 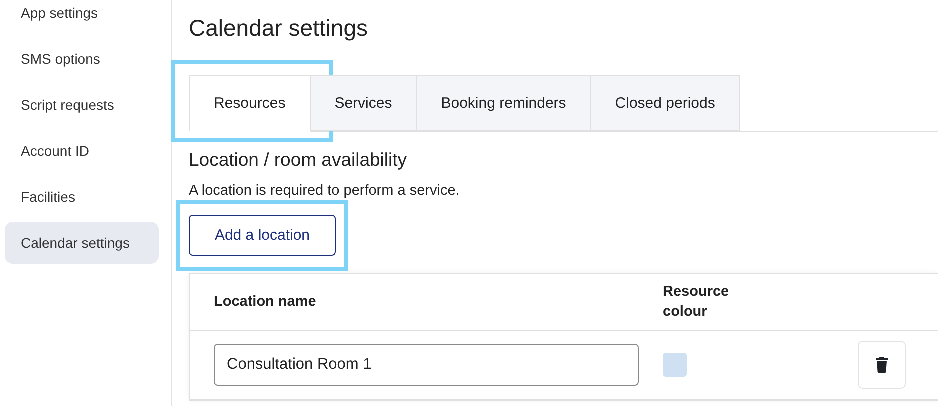 I want to click on section-heading: Location / room availability, so click(x=298, y=160).